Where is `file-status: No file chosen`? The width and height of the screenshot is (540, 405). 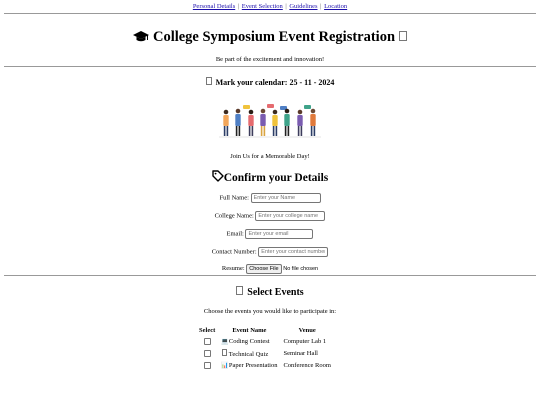 file-status: No file chosen is located at coordinates (301, 269).